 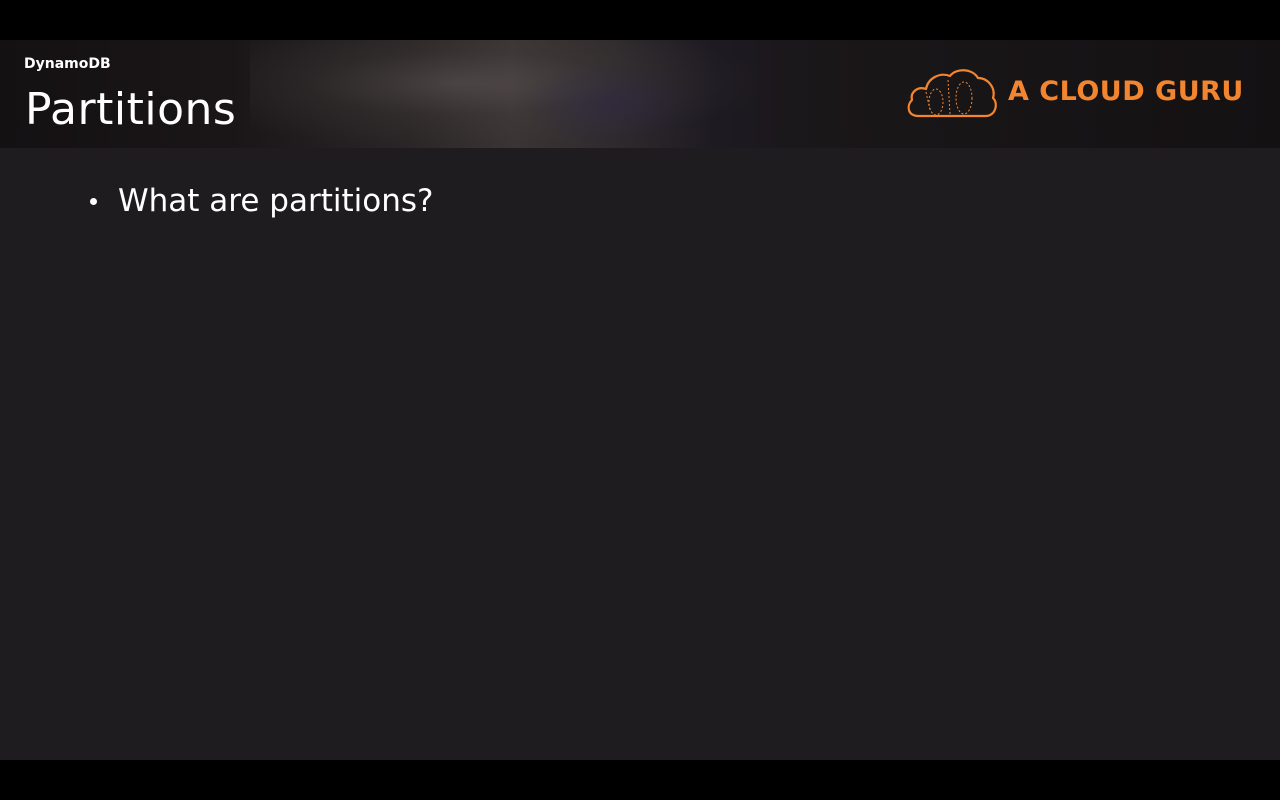 I want to click on header-background-photo-shade, so click(x=610, y=104).